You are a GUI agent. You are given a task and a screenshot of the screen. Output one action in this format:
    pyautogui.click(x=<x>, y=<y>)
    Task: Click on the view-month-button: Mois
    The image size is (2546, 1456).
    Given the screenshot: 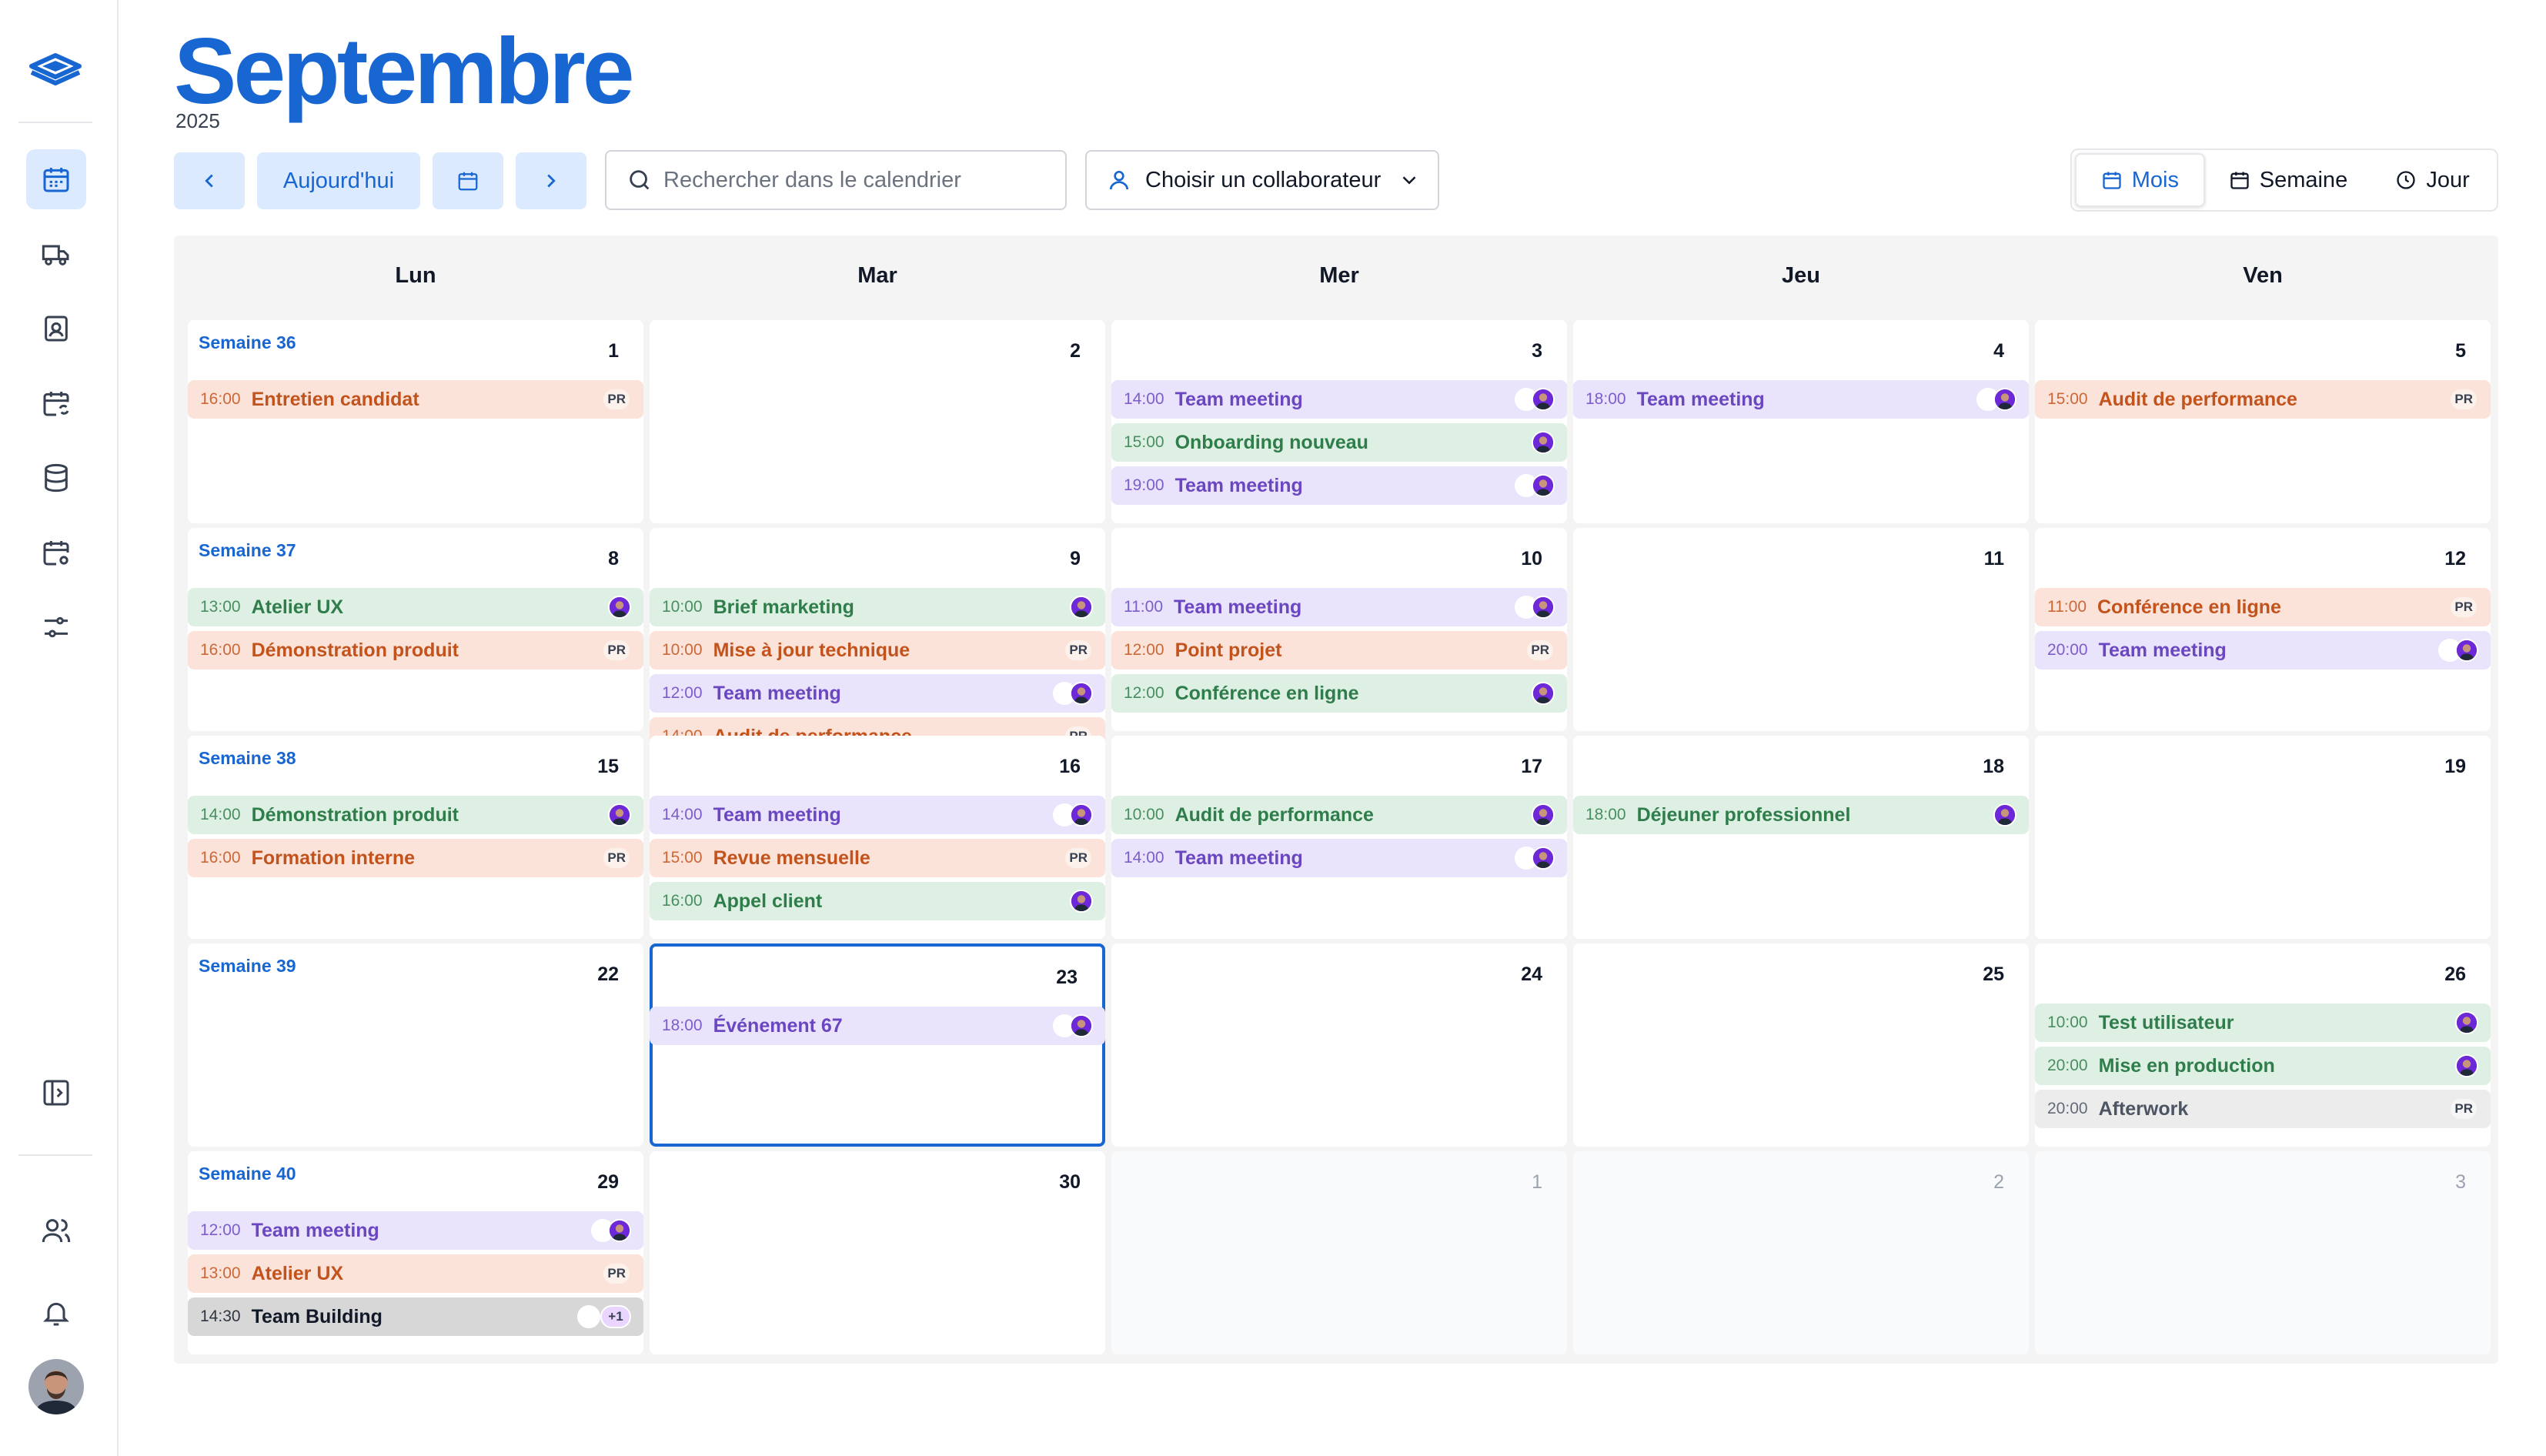 What is the action you would take?
    pyautogui.click(x=2140, y=180)
    